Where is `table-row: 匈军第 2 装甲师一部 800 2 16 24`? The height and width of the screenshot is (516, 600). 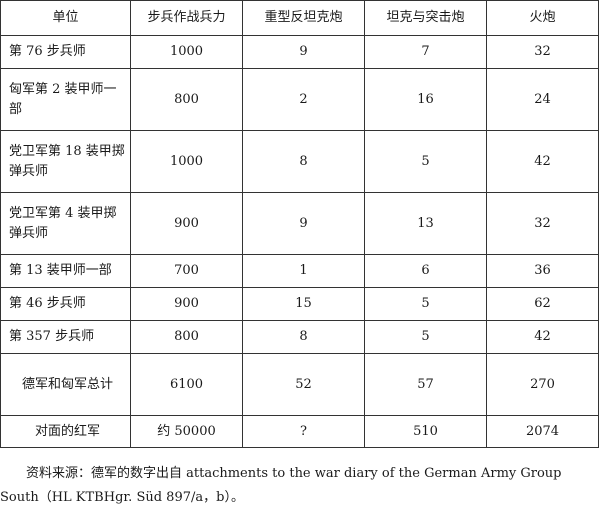 table-row: 匈军第 2 装甲师一部 800 2 16 24 is located at coordinates (299, 99).